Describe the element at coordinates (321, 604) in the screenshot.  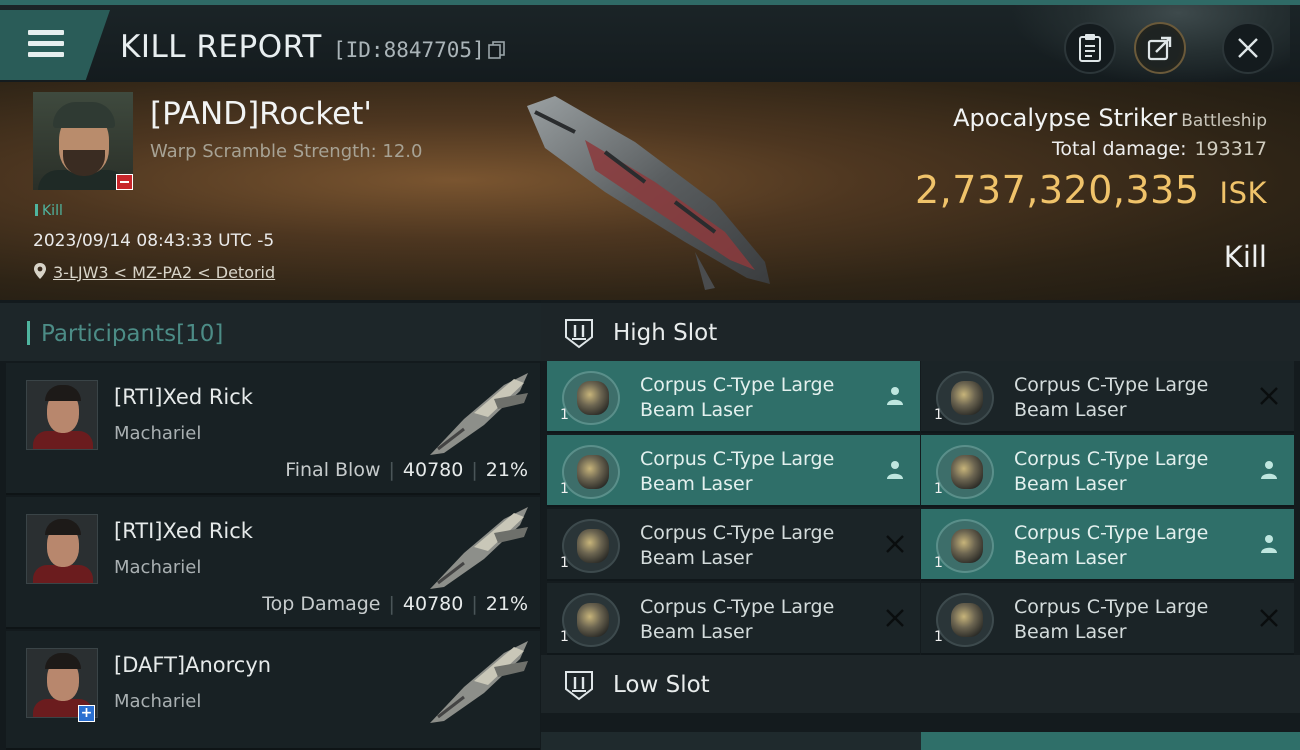
I see `participant-role: Top Damage` at that location.